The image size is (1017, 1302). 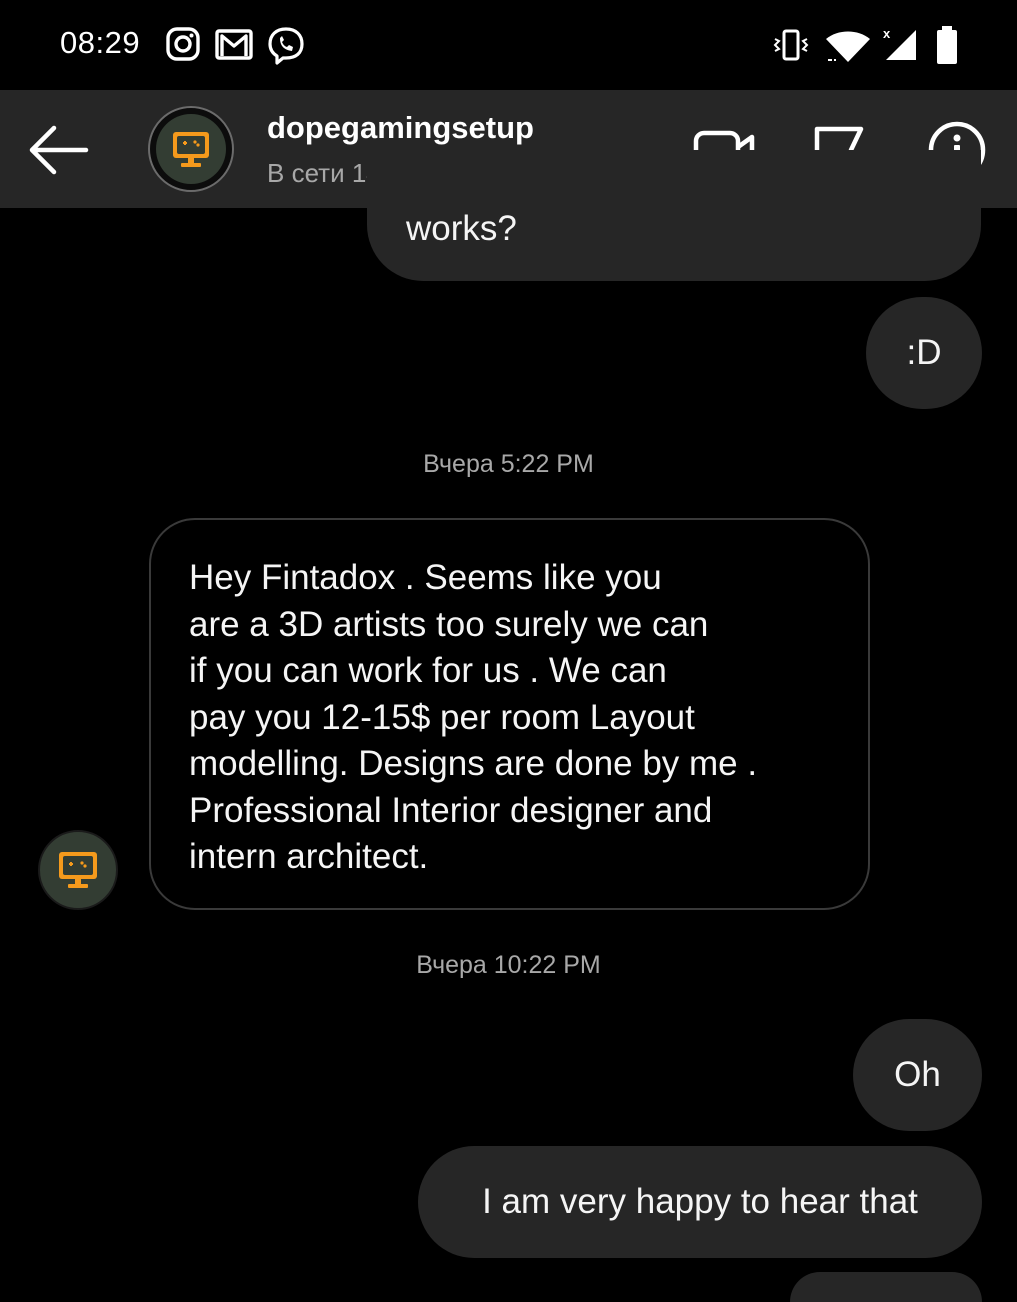 I want to click on back-button, so click(x=59, y=150).